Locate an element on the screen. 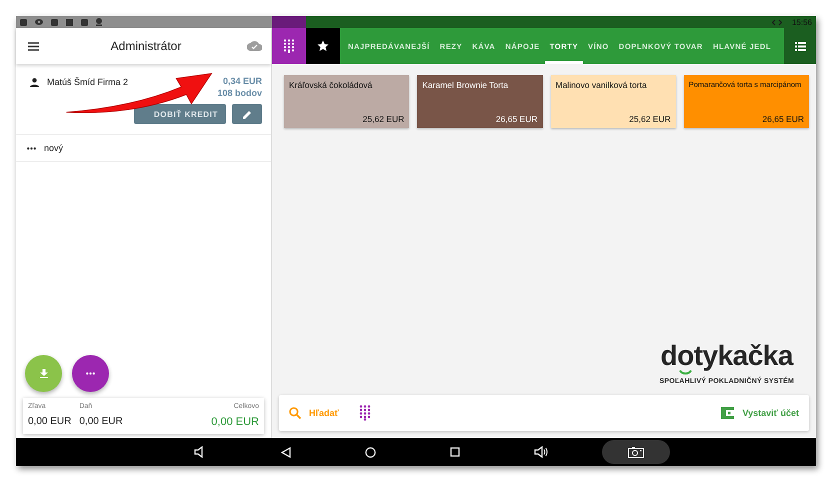 The image size is (832, 482). pencil-icon is located at coordinates (247, 114).